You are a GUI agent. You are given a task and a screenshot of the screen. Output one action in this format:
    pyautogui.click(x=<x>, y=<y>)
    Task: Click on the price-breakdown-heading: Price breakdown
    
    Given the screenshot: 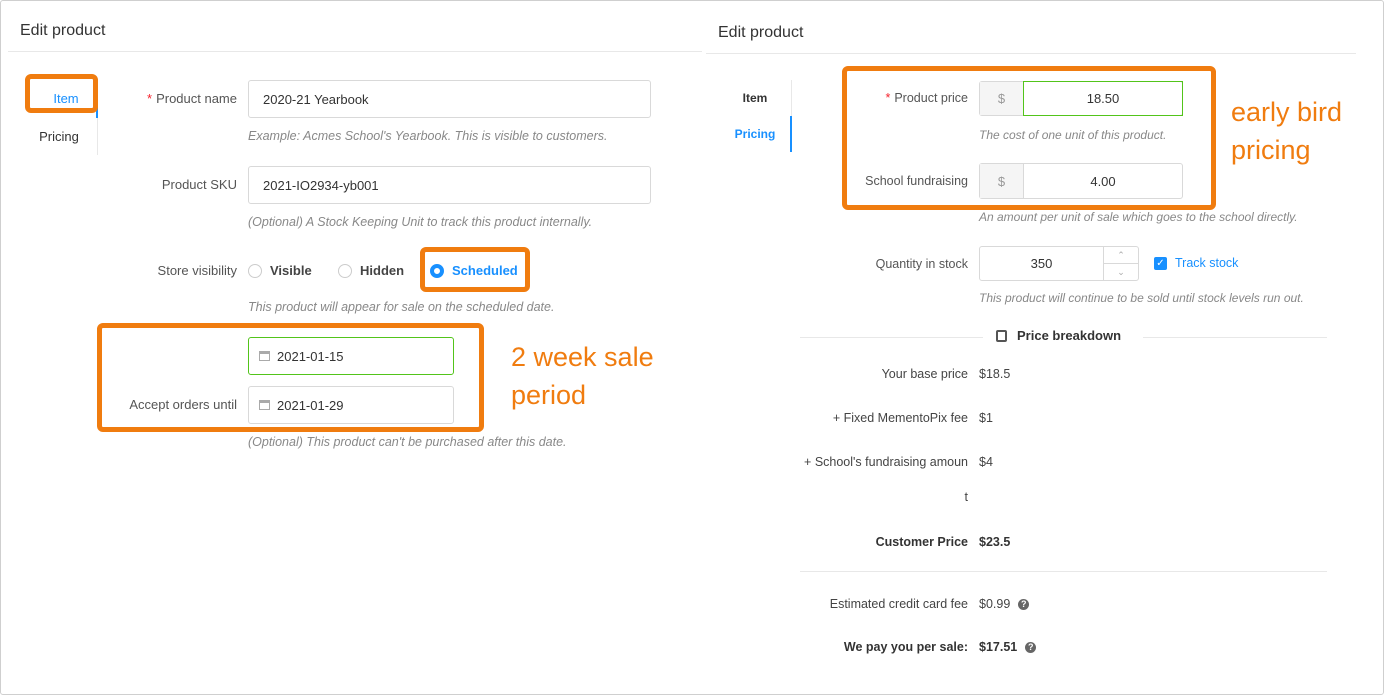 What is the action you would take?
    pyautogui.click(x=1058, y=335)
    